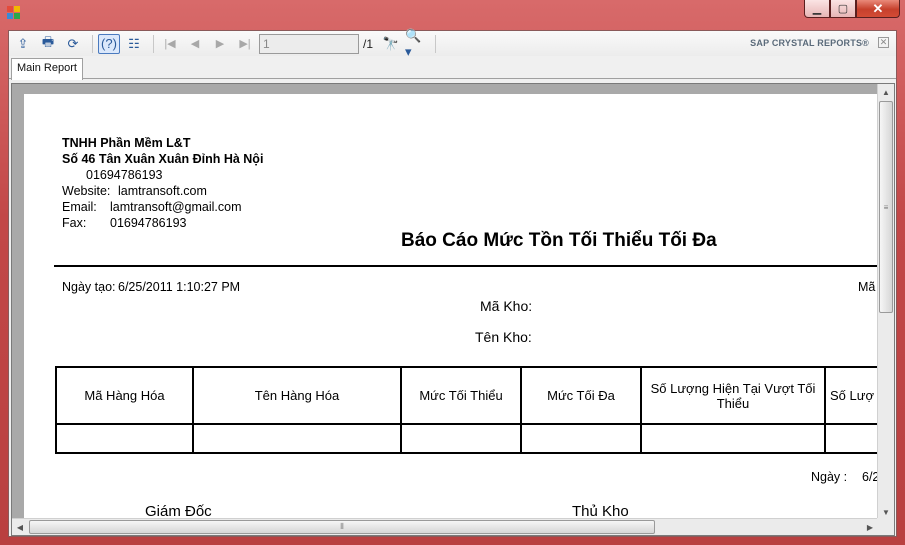 This screenshot has width=905, height=545. Describe the element at coordinates (109, 43) in the screenshot. I see `help-icon: (?)` at that location.